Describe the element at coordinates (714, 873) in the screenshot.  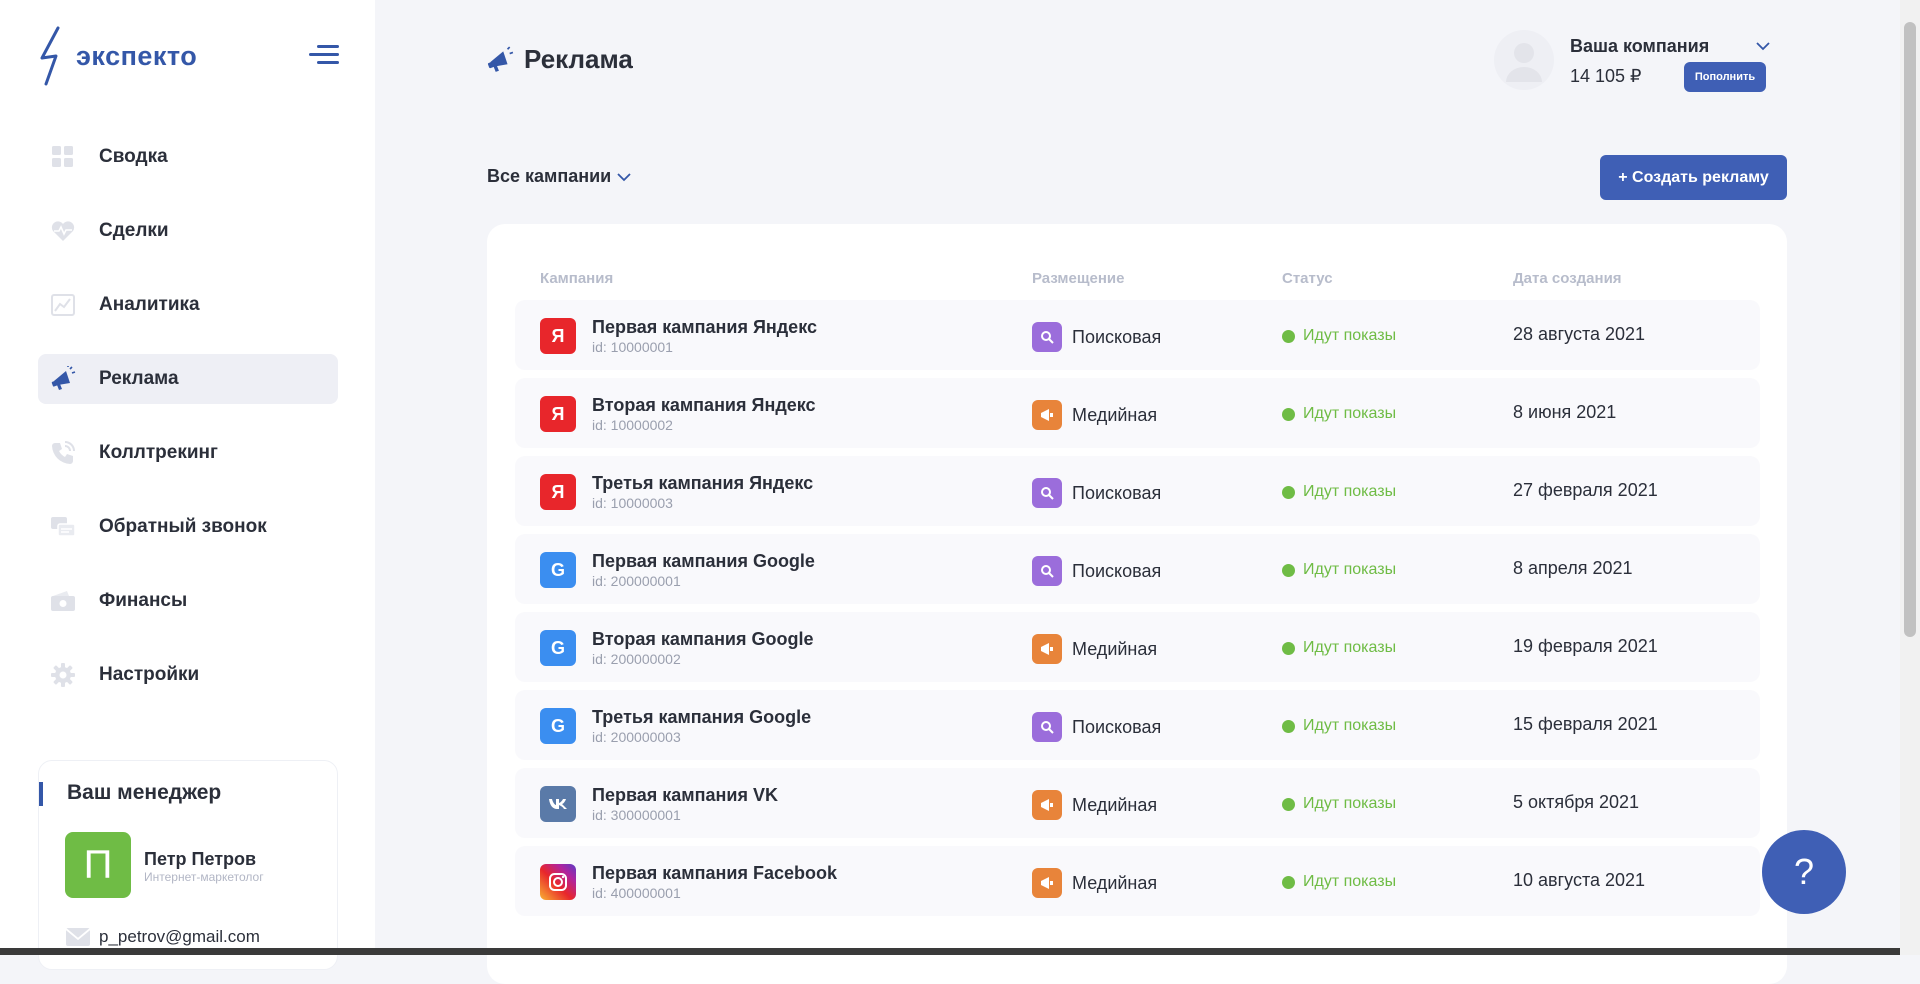
I see `campaign-name: Первая кампания Facebook` at that location.